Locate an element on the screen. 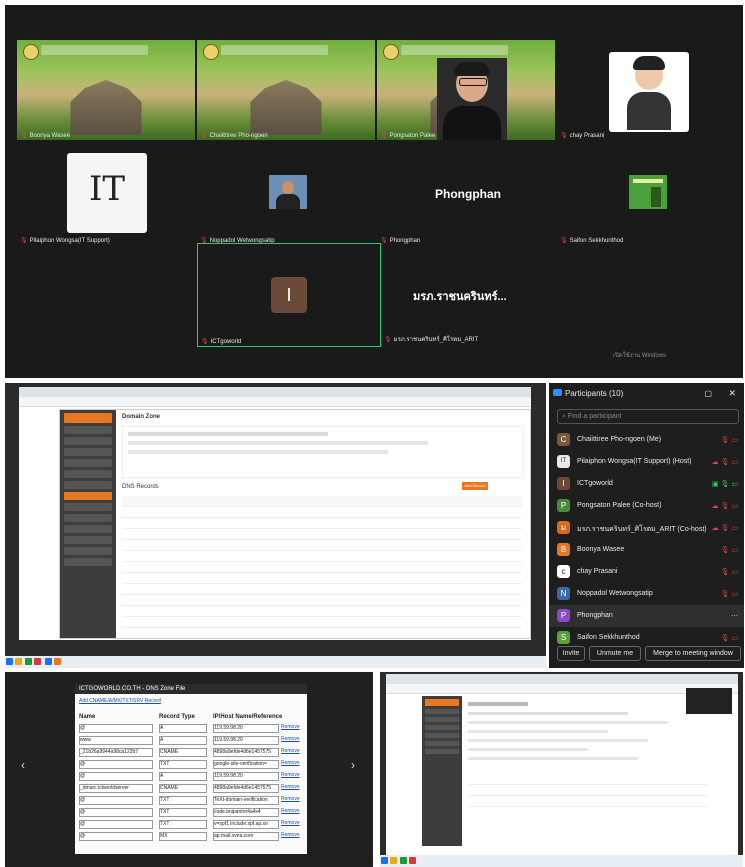 This screenshot has width=745, height=867. record-value-field: v=spf1 include:spf.ap.so is located at coordinates (246, 824).